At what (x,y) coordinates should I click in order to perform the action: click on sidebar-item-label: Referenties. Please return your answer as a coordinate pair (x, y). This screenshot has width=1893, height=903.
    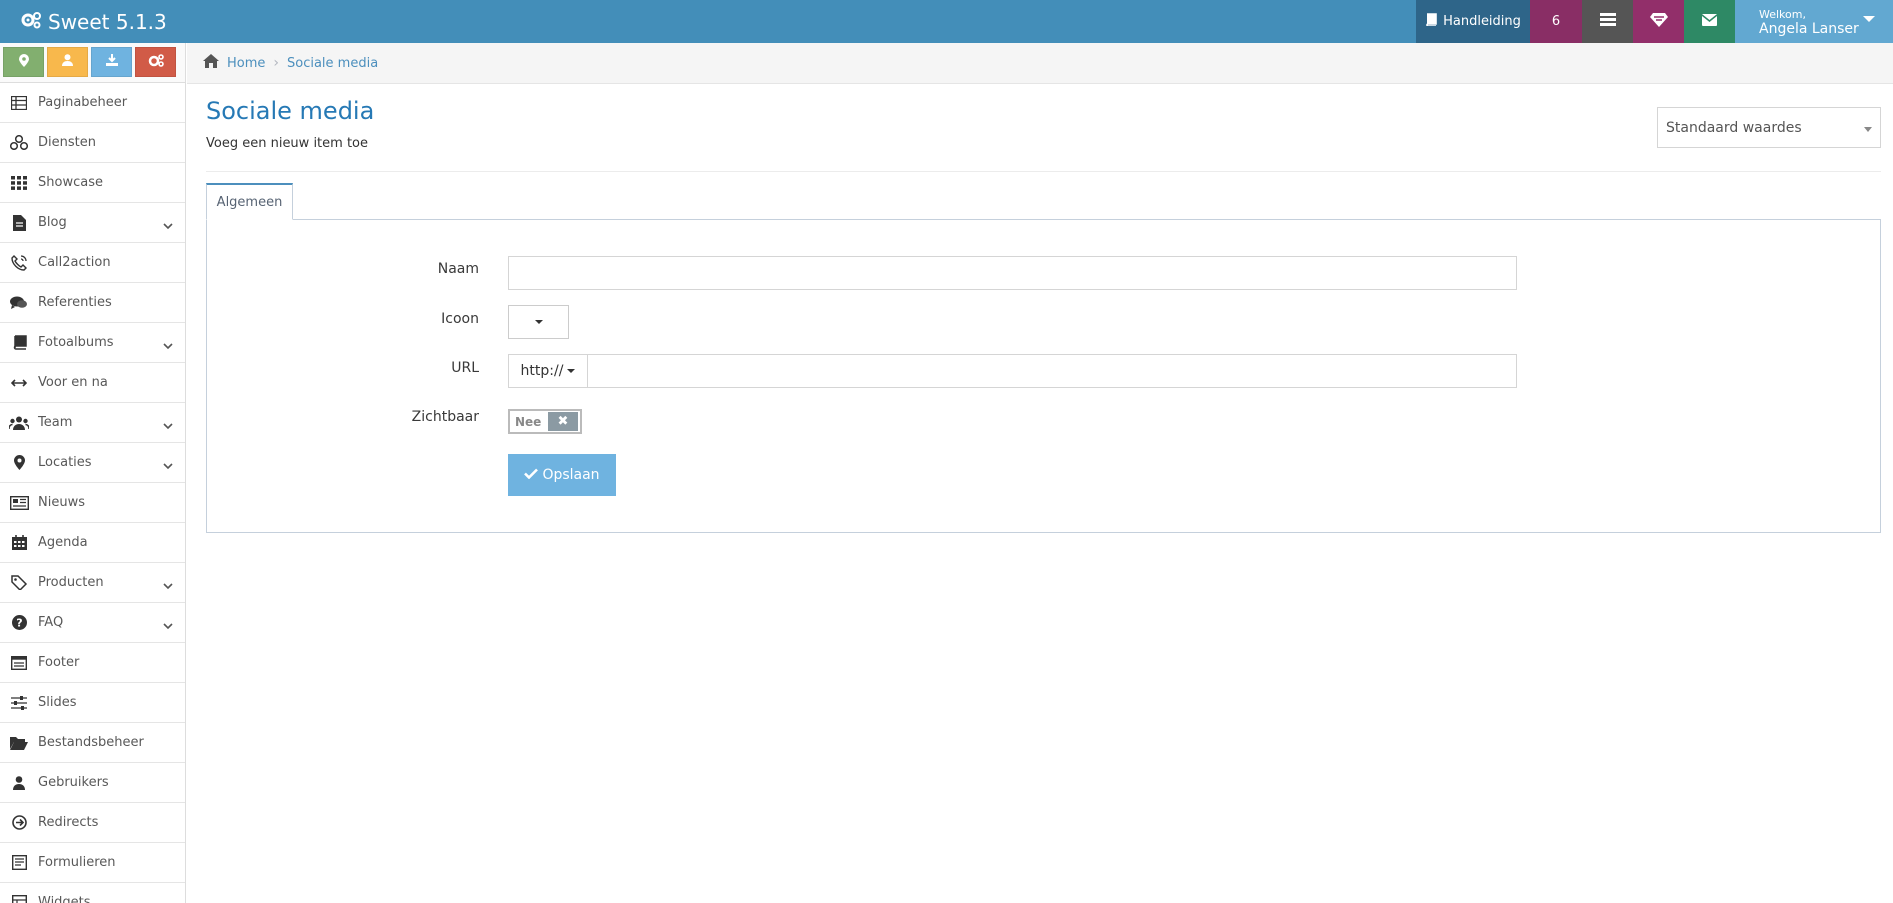
    Looking at the image, I should click on (75, 302).